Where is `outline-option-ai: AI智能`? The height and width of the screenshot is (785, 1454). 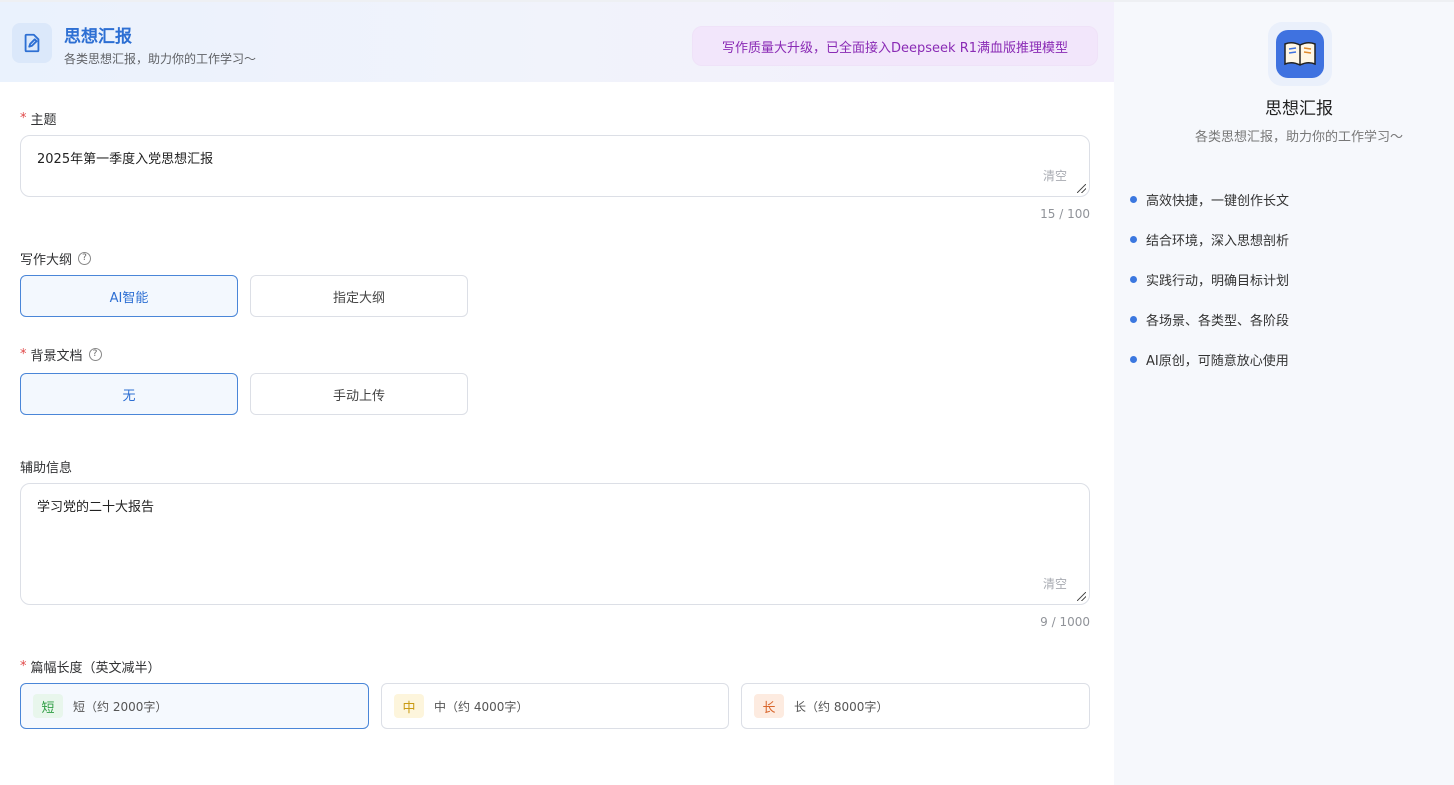 outline-option-ai: AI智能 is located at coordinates (129, 296).